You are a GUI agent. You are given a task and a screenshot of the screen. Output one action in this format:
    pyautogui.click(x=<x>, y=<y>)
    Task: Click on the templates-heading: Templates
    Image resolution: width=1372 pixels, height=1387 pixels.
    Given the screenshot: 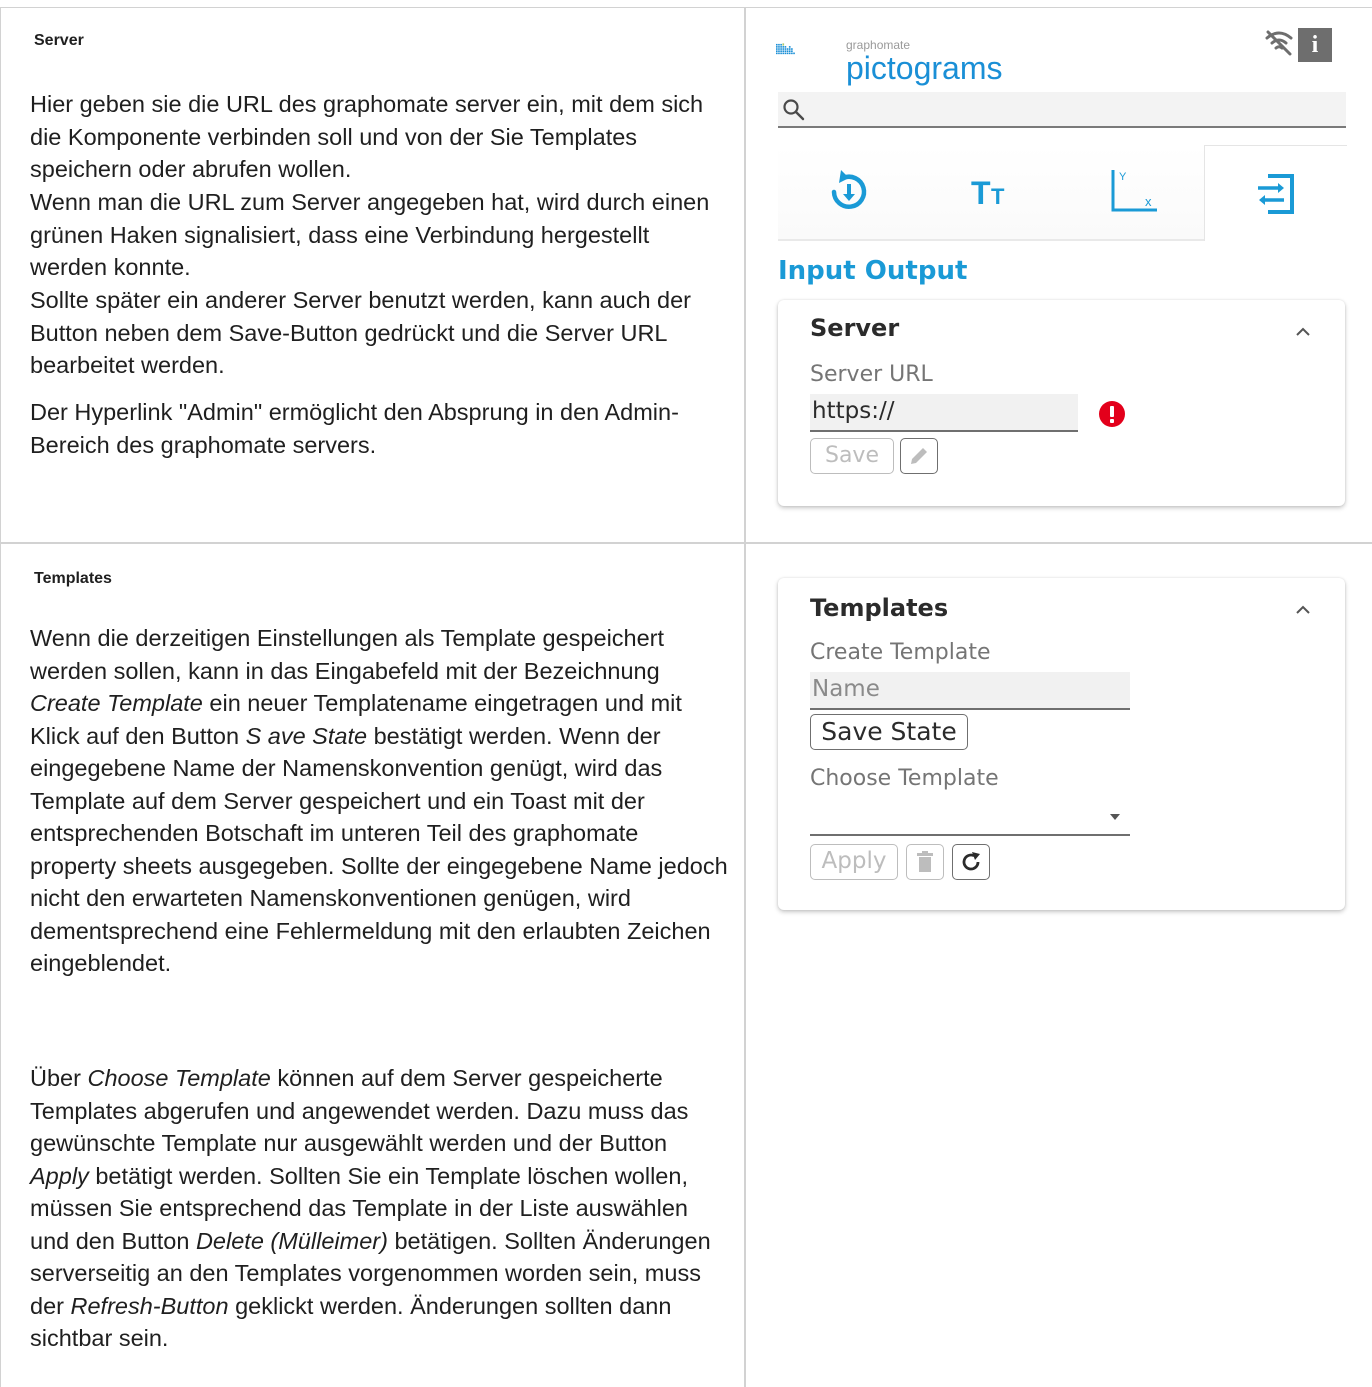 What is the action you would take?
    pyautogui.click(x=73, y=578)
    